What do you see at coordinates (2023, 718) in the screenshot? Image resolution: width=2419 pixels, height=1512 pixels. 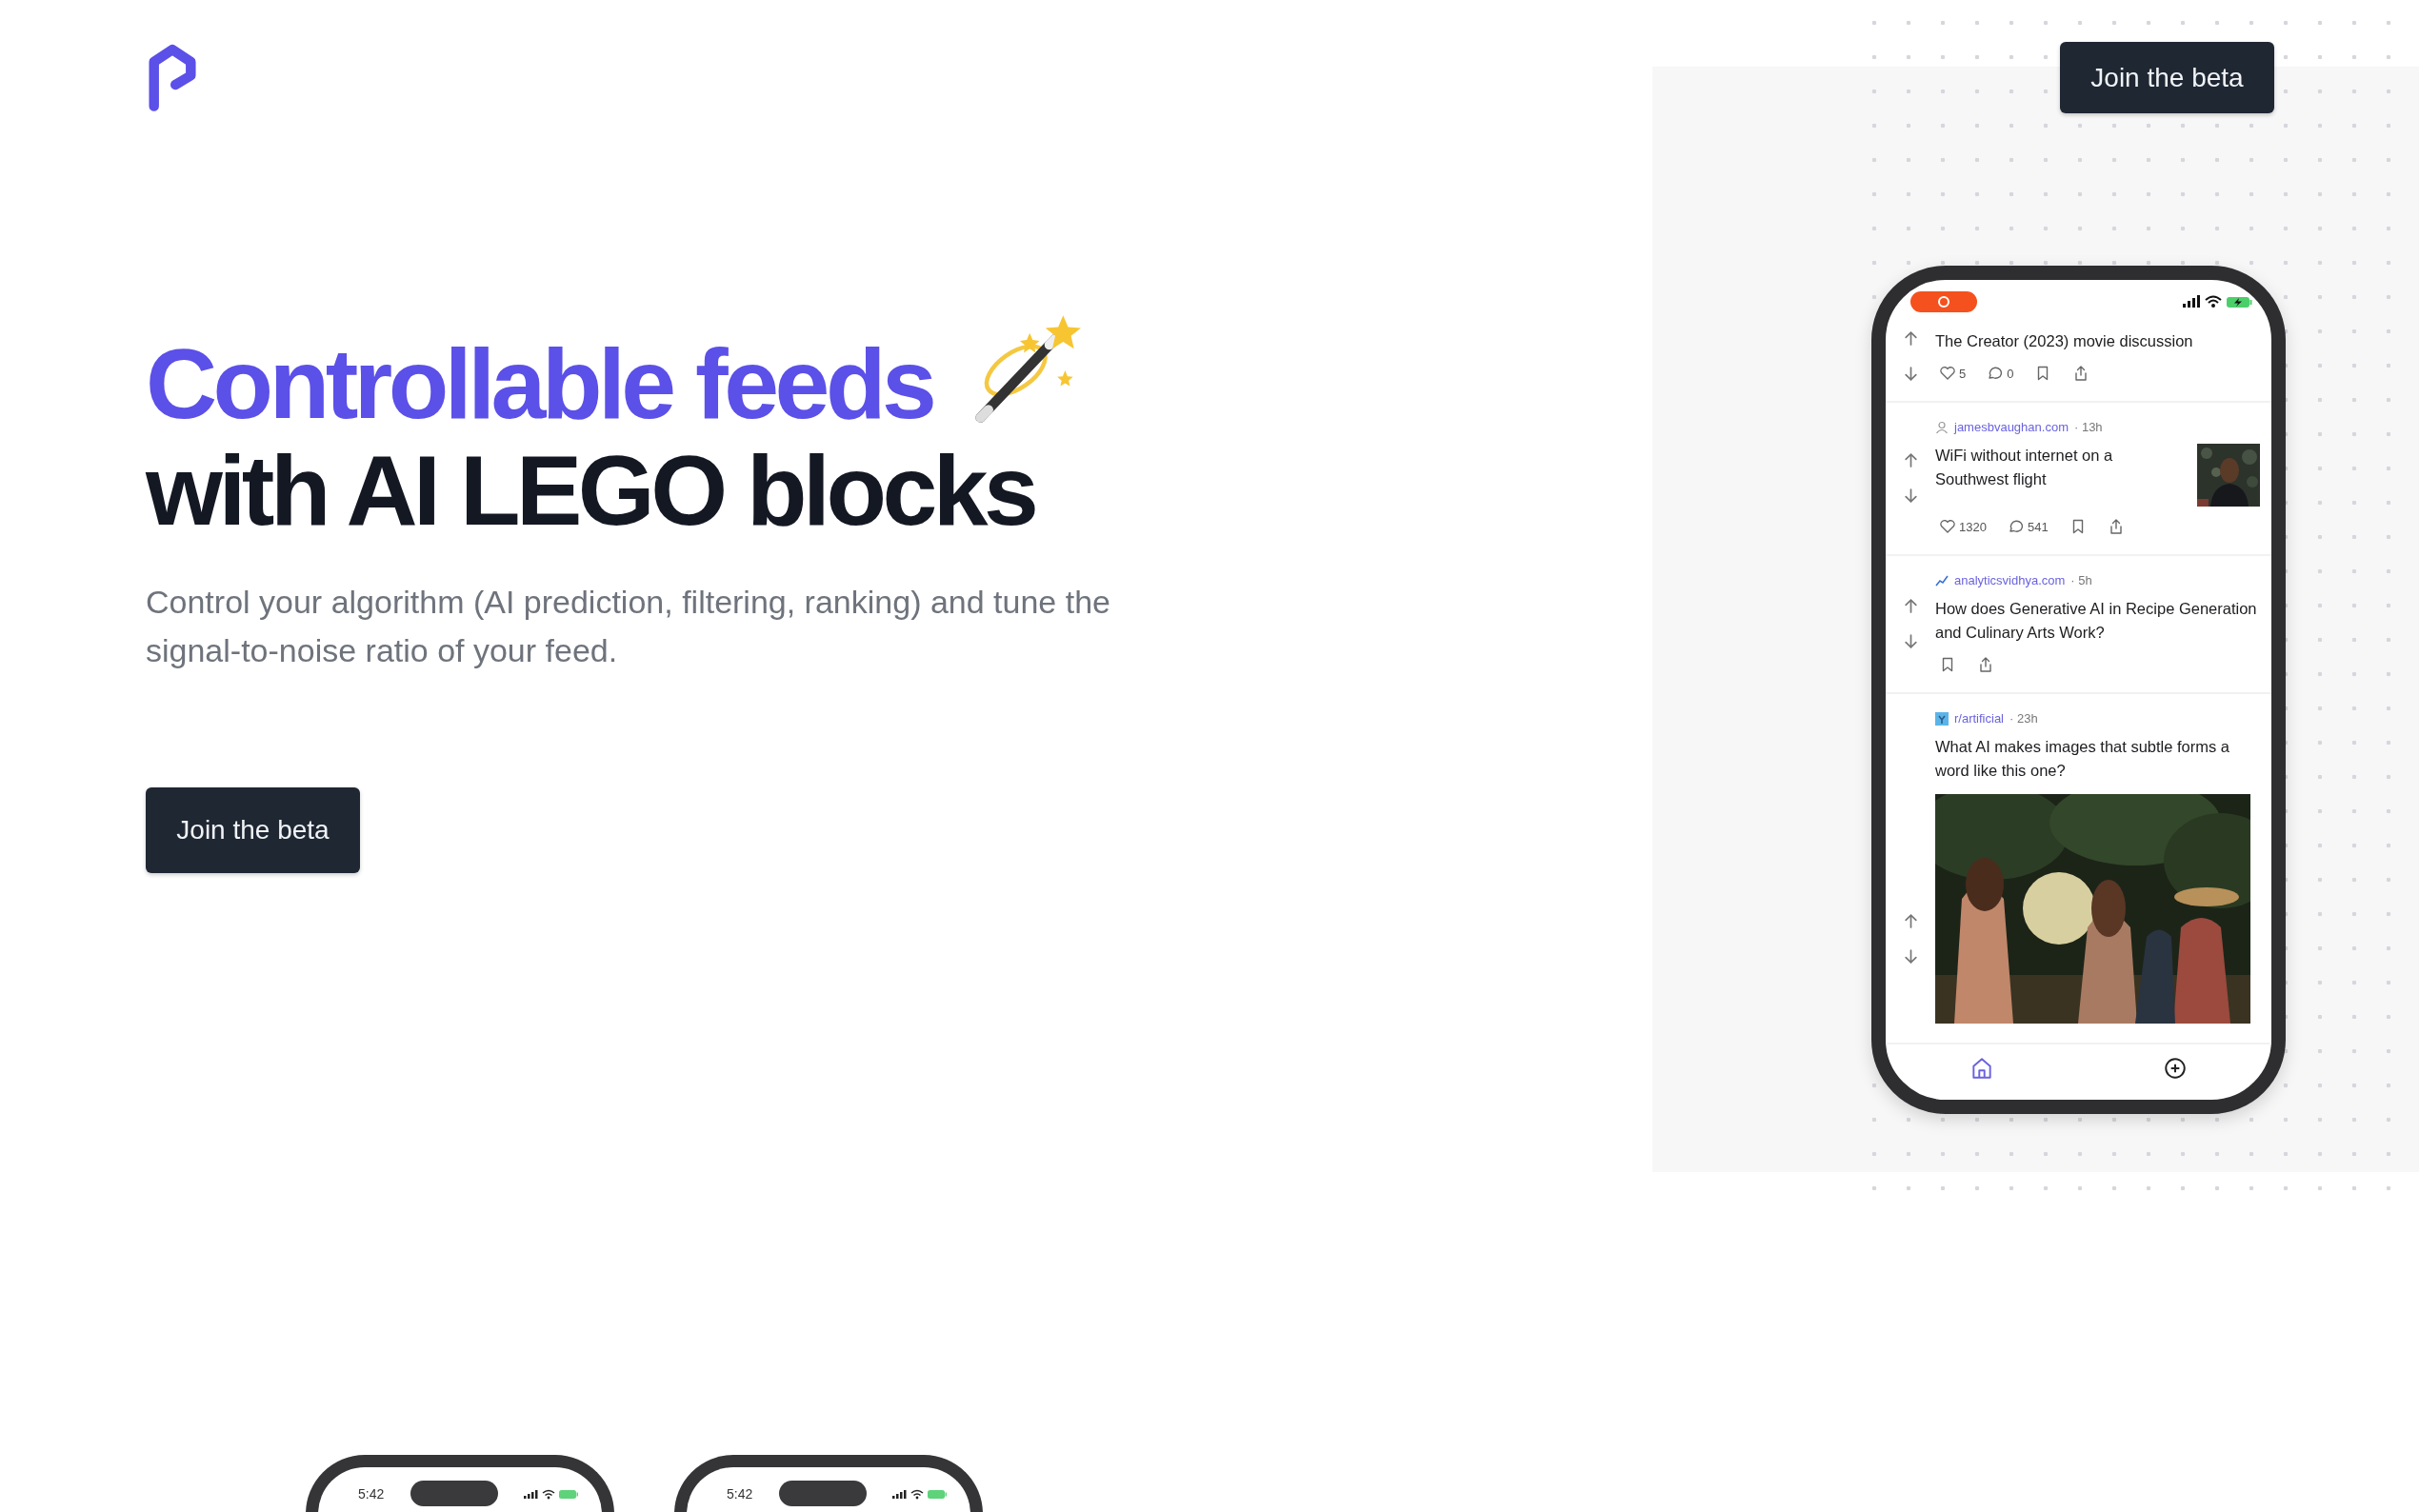 I see `post-age: · 23h` at bounding box center [2023, 718].